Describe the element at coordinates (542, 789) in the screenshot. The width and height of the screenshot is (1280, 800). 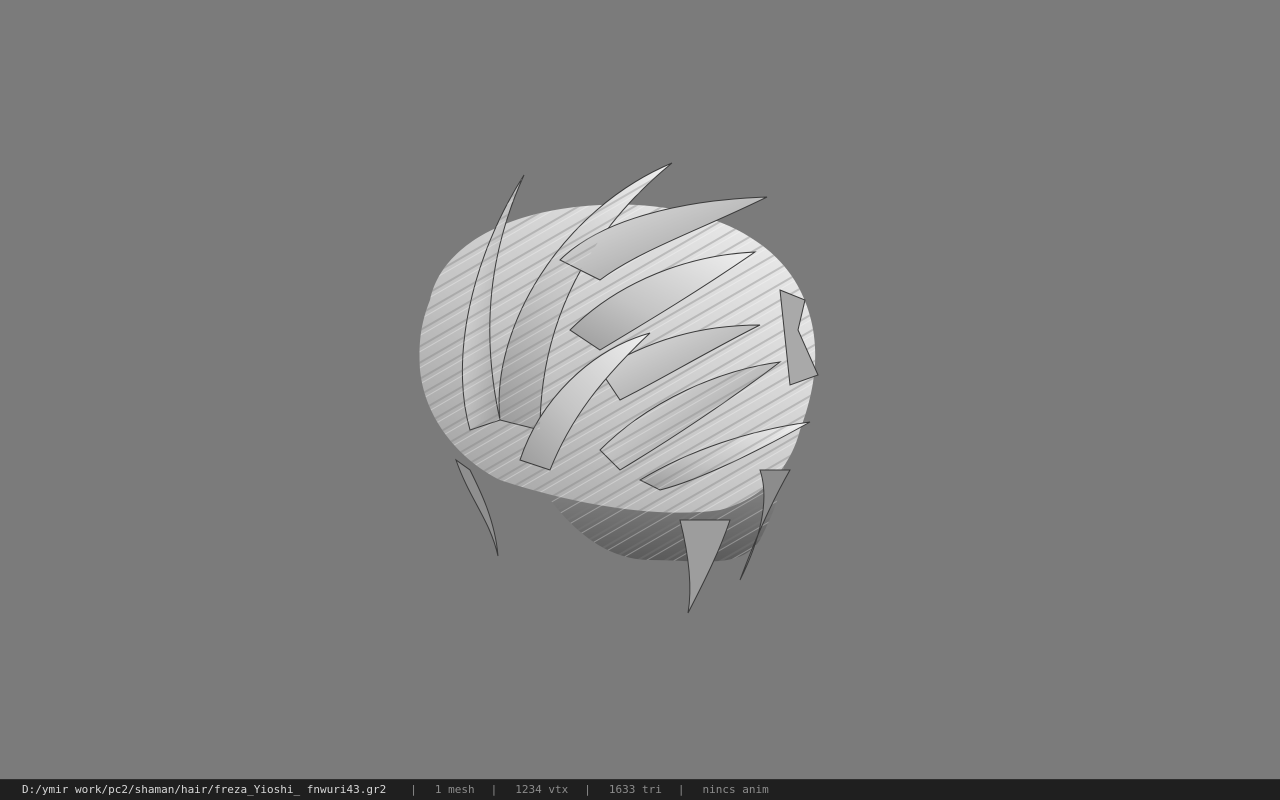
I see `vertex-count: 1234 vtx` at that location.